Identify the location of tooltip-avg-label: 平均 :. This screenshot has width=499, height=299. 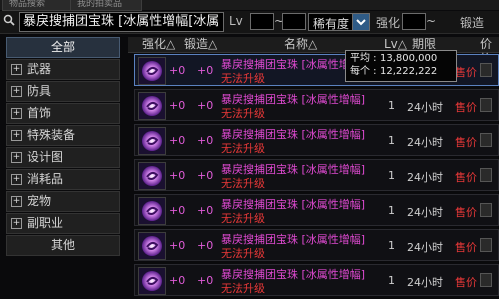
(363, 58).